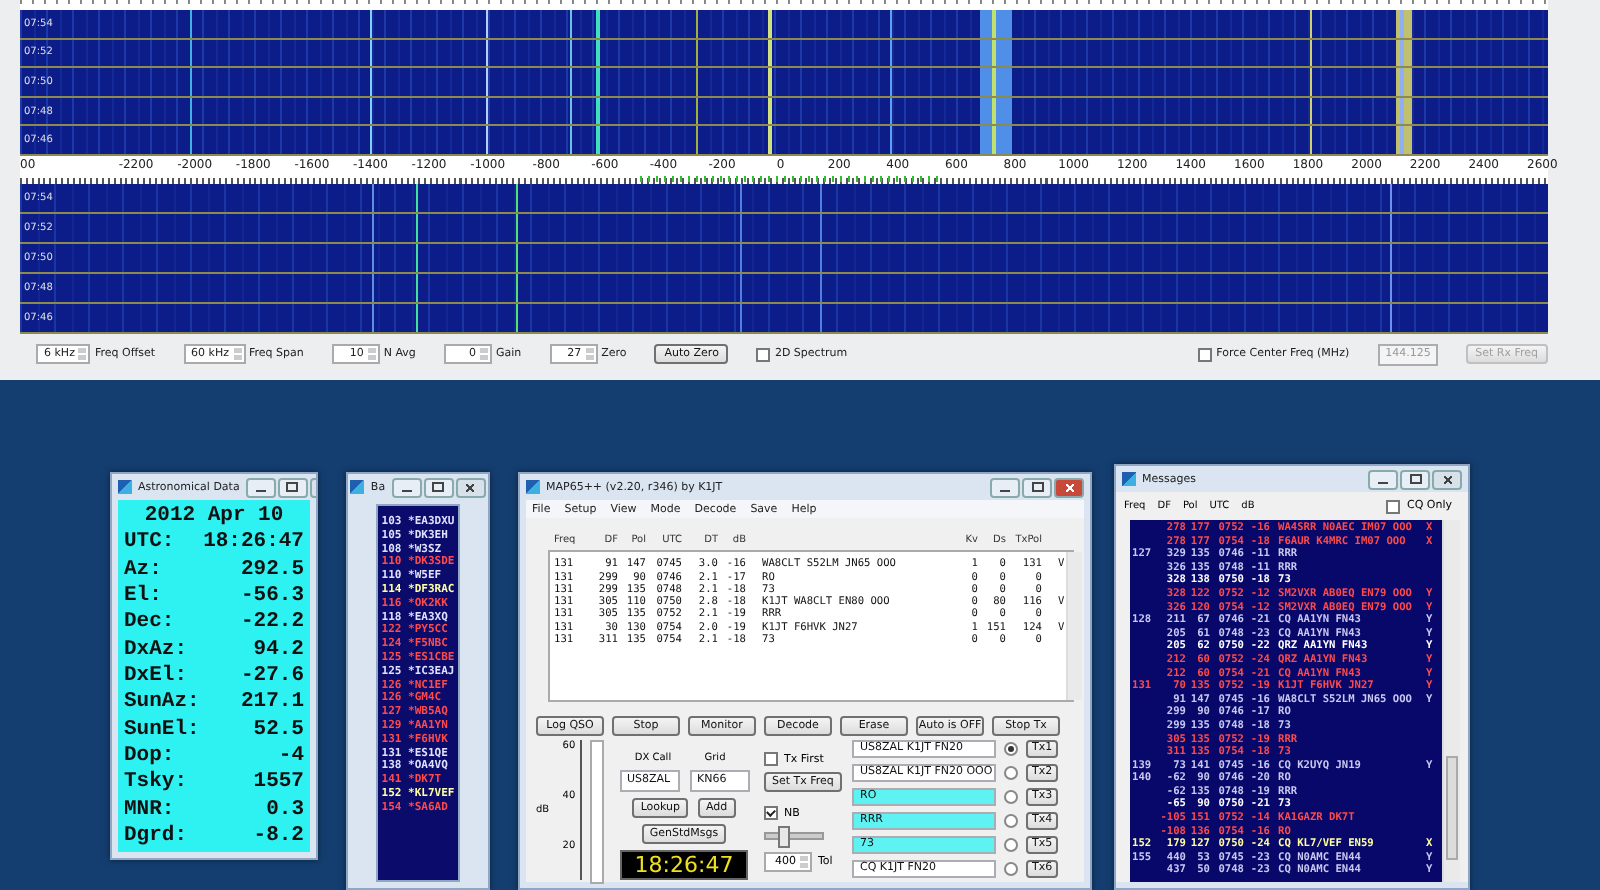 This screenshot has width=1600, height=890. What do you see at coordinates (1452, 808) in the screenshot?
I see `scrollbar-thumb` at bounding box center [1452, 808].